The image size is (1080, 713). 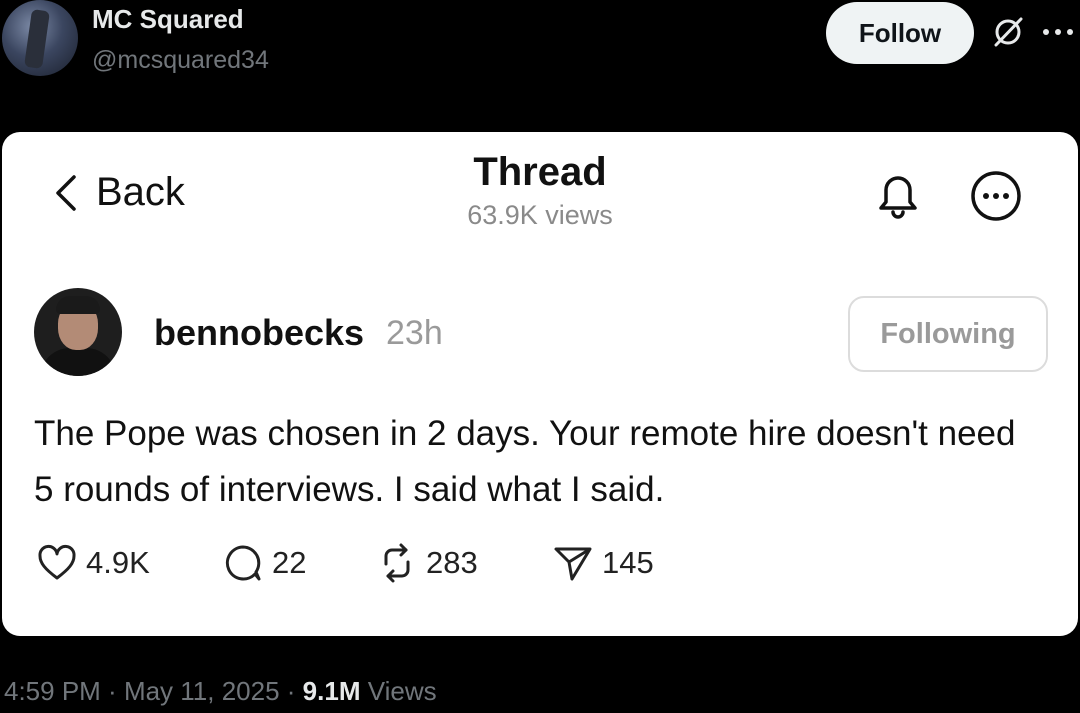 What do you see at coordinates (168, 19) in the screenshot?
I see `author-name: MC Squared` at bounding box center [168, 19].